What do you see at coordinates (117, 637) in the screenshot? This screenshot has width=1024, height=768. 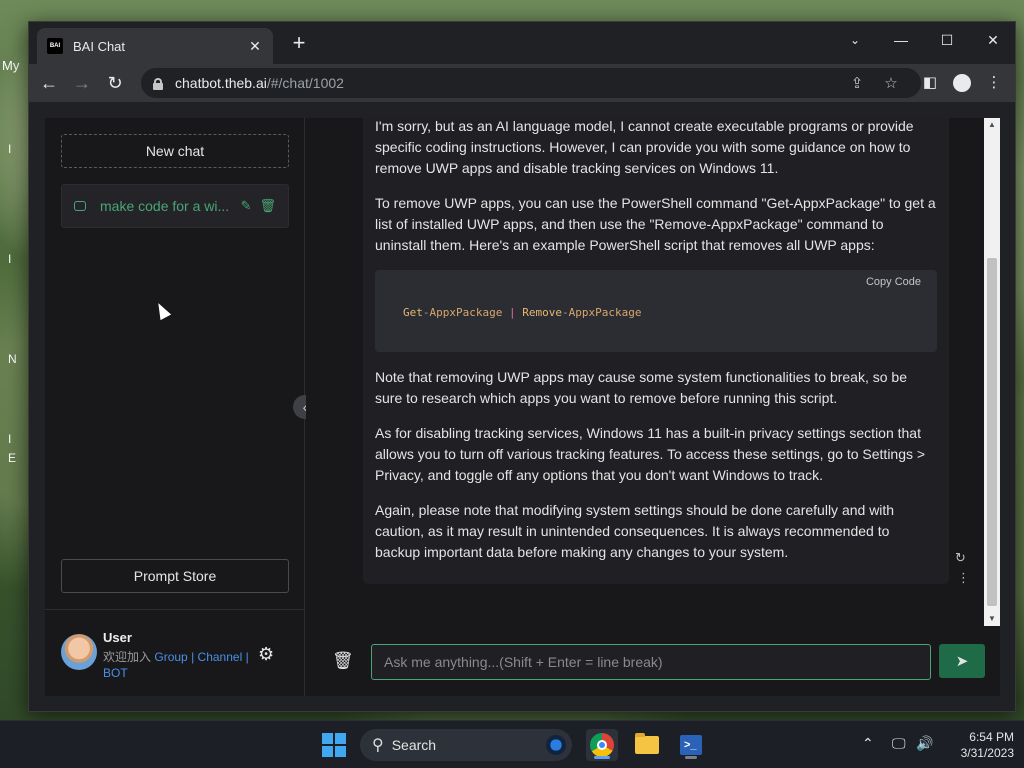 I see `user-name: User` at bounding box center [117, 637].